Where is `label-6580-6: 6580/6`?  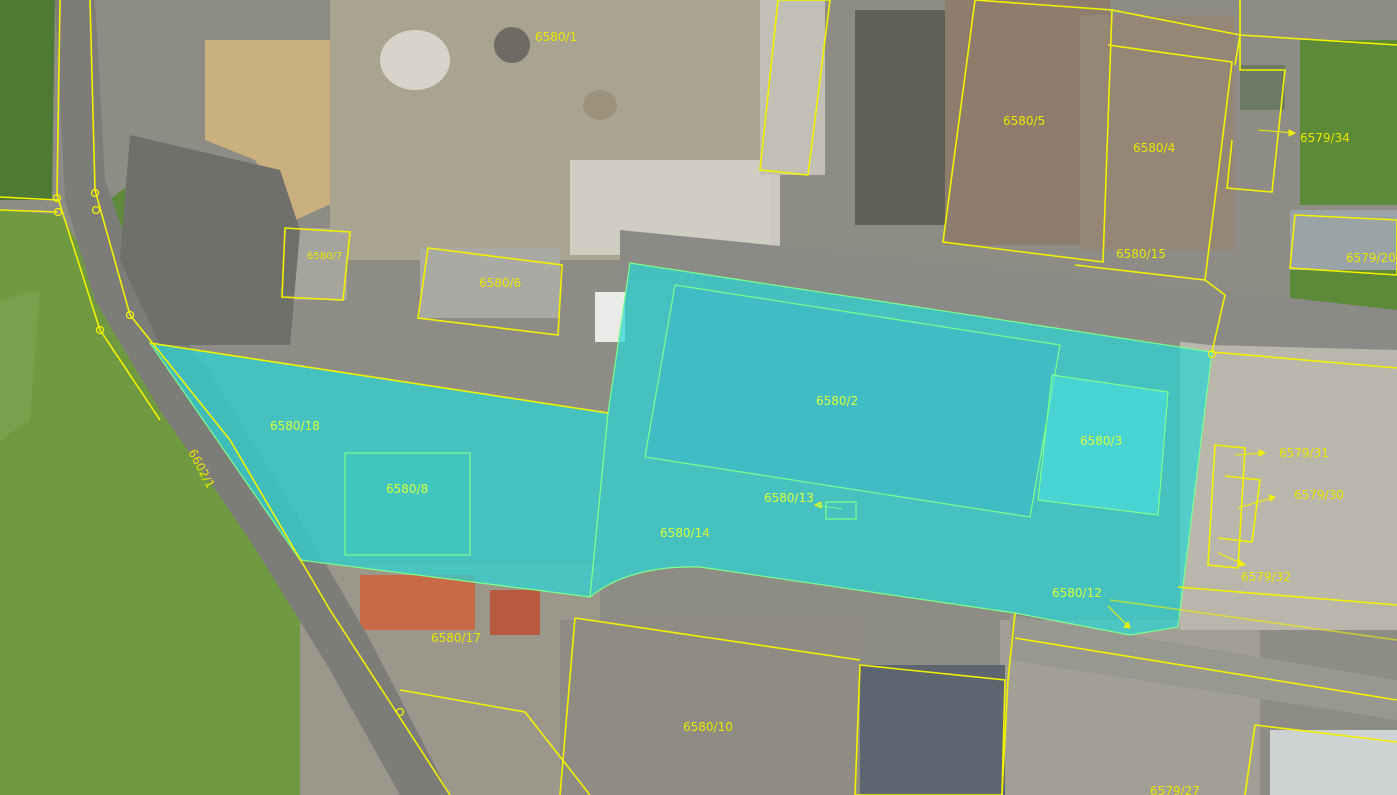
label-6580-6: 6580/6 is located at coordinates (500, 283).